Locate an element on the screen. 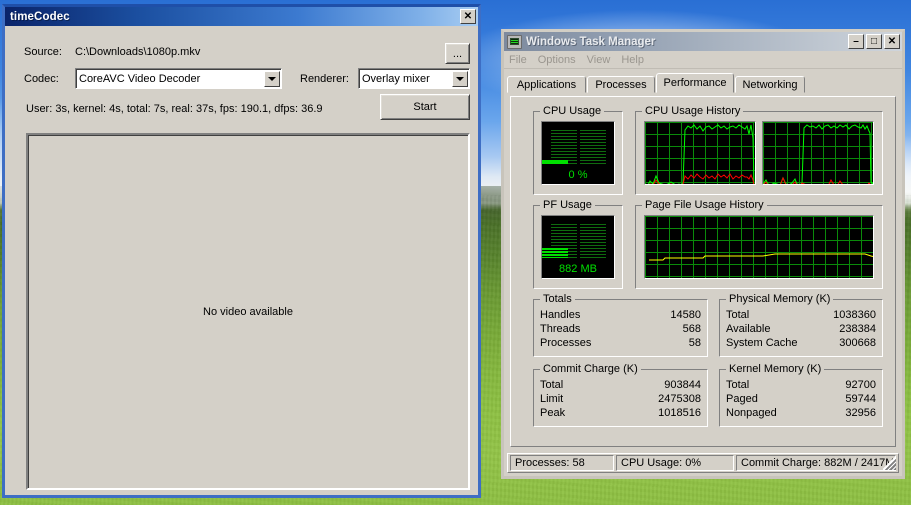 This screenshot has width=911, height=505. cpu-history-graph-core1 is located at coordinates (700, 153).